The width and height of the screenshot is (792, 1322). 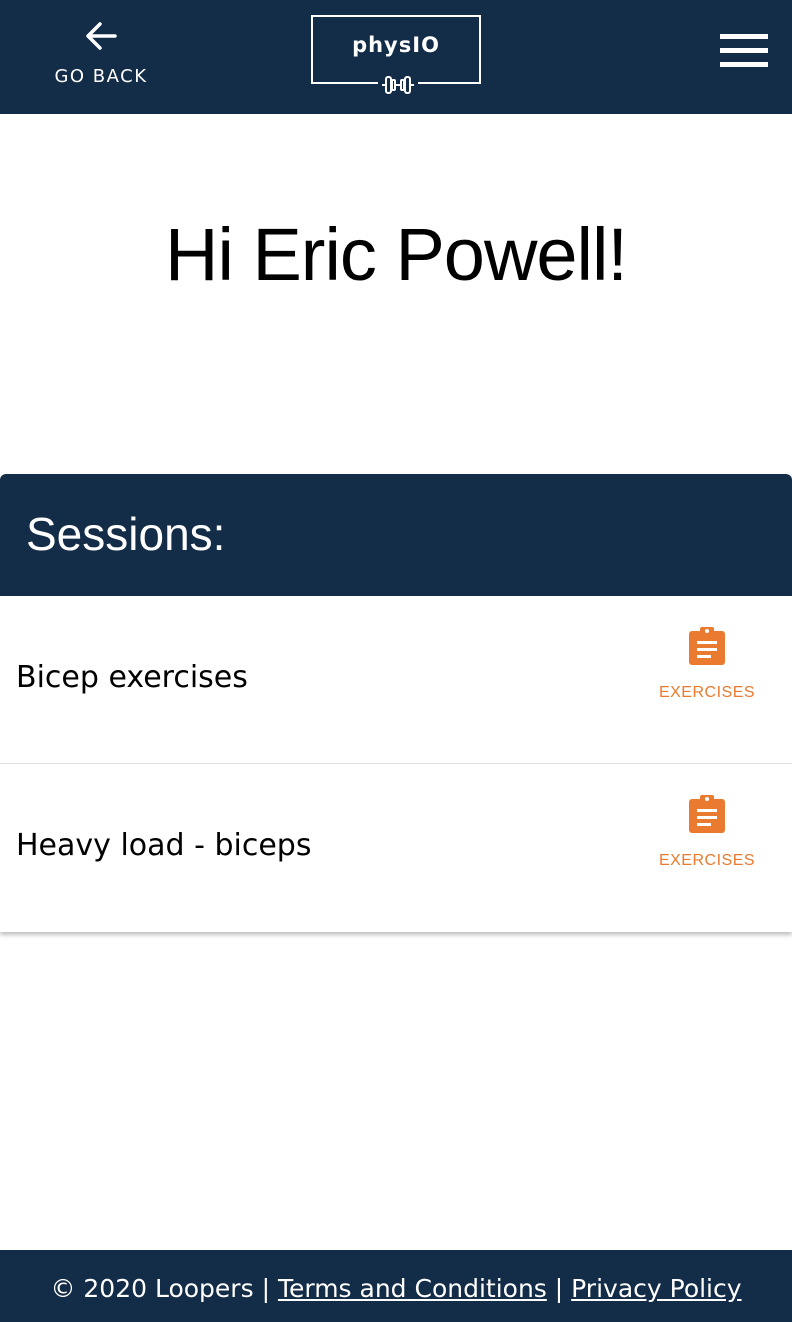 What do you see at coordinates (398, 85) in the screenshot?
I see `dumbbell-icon` at bounding box center [398, 85].